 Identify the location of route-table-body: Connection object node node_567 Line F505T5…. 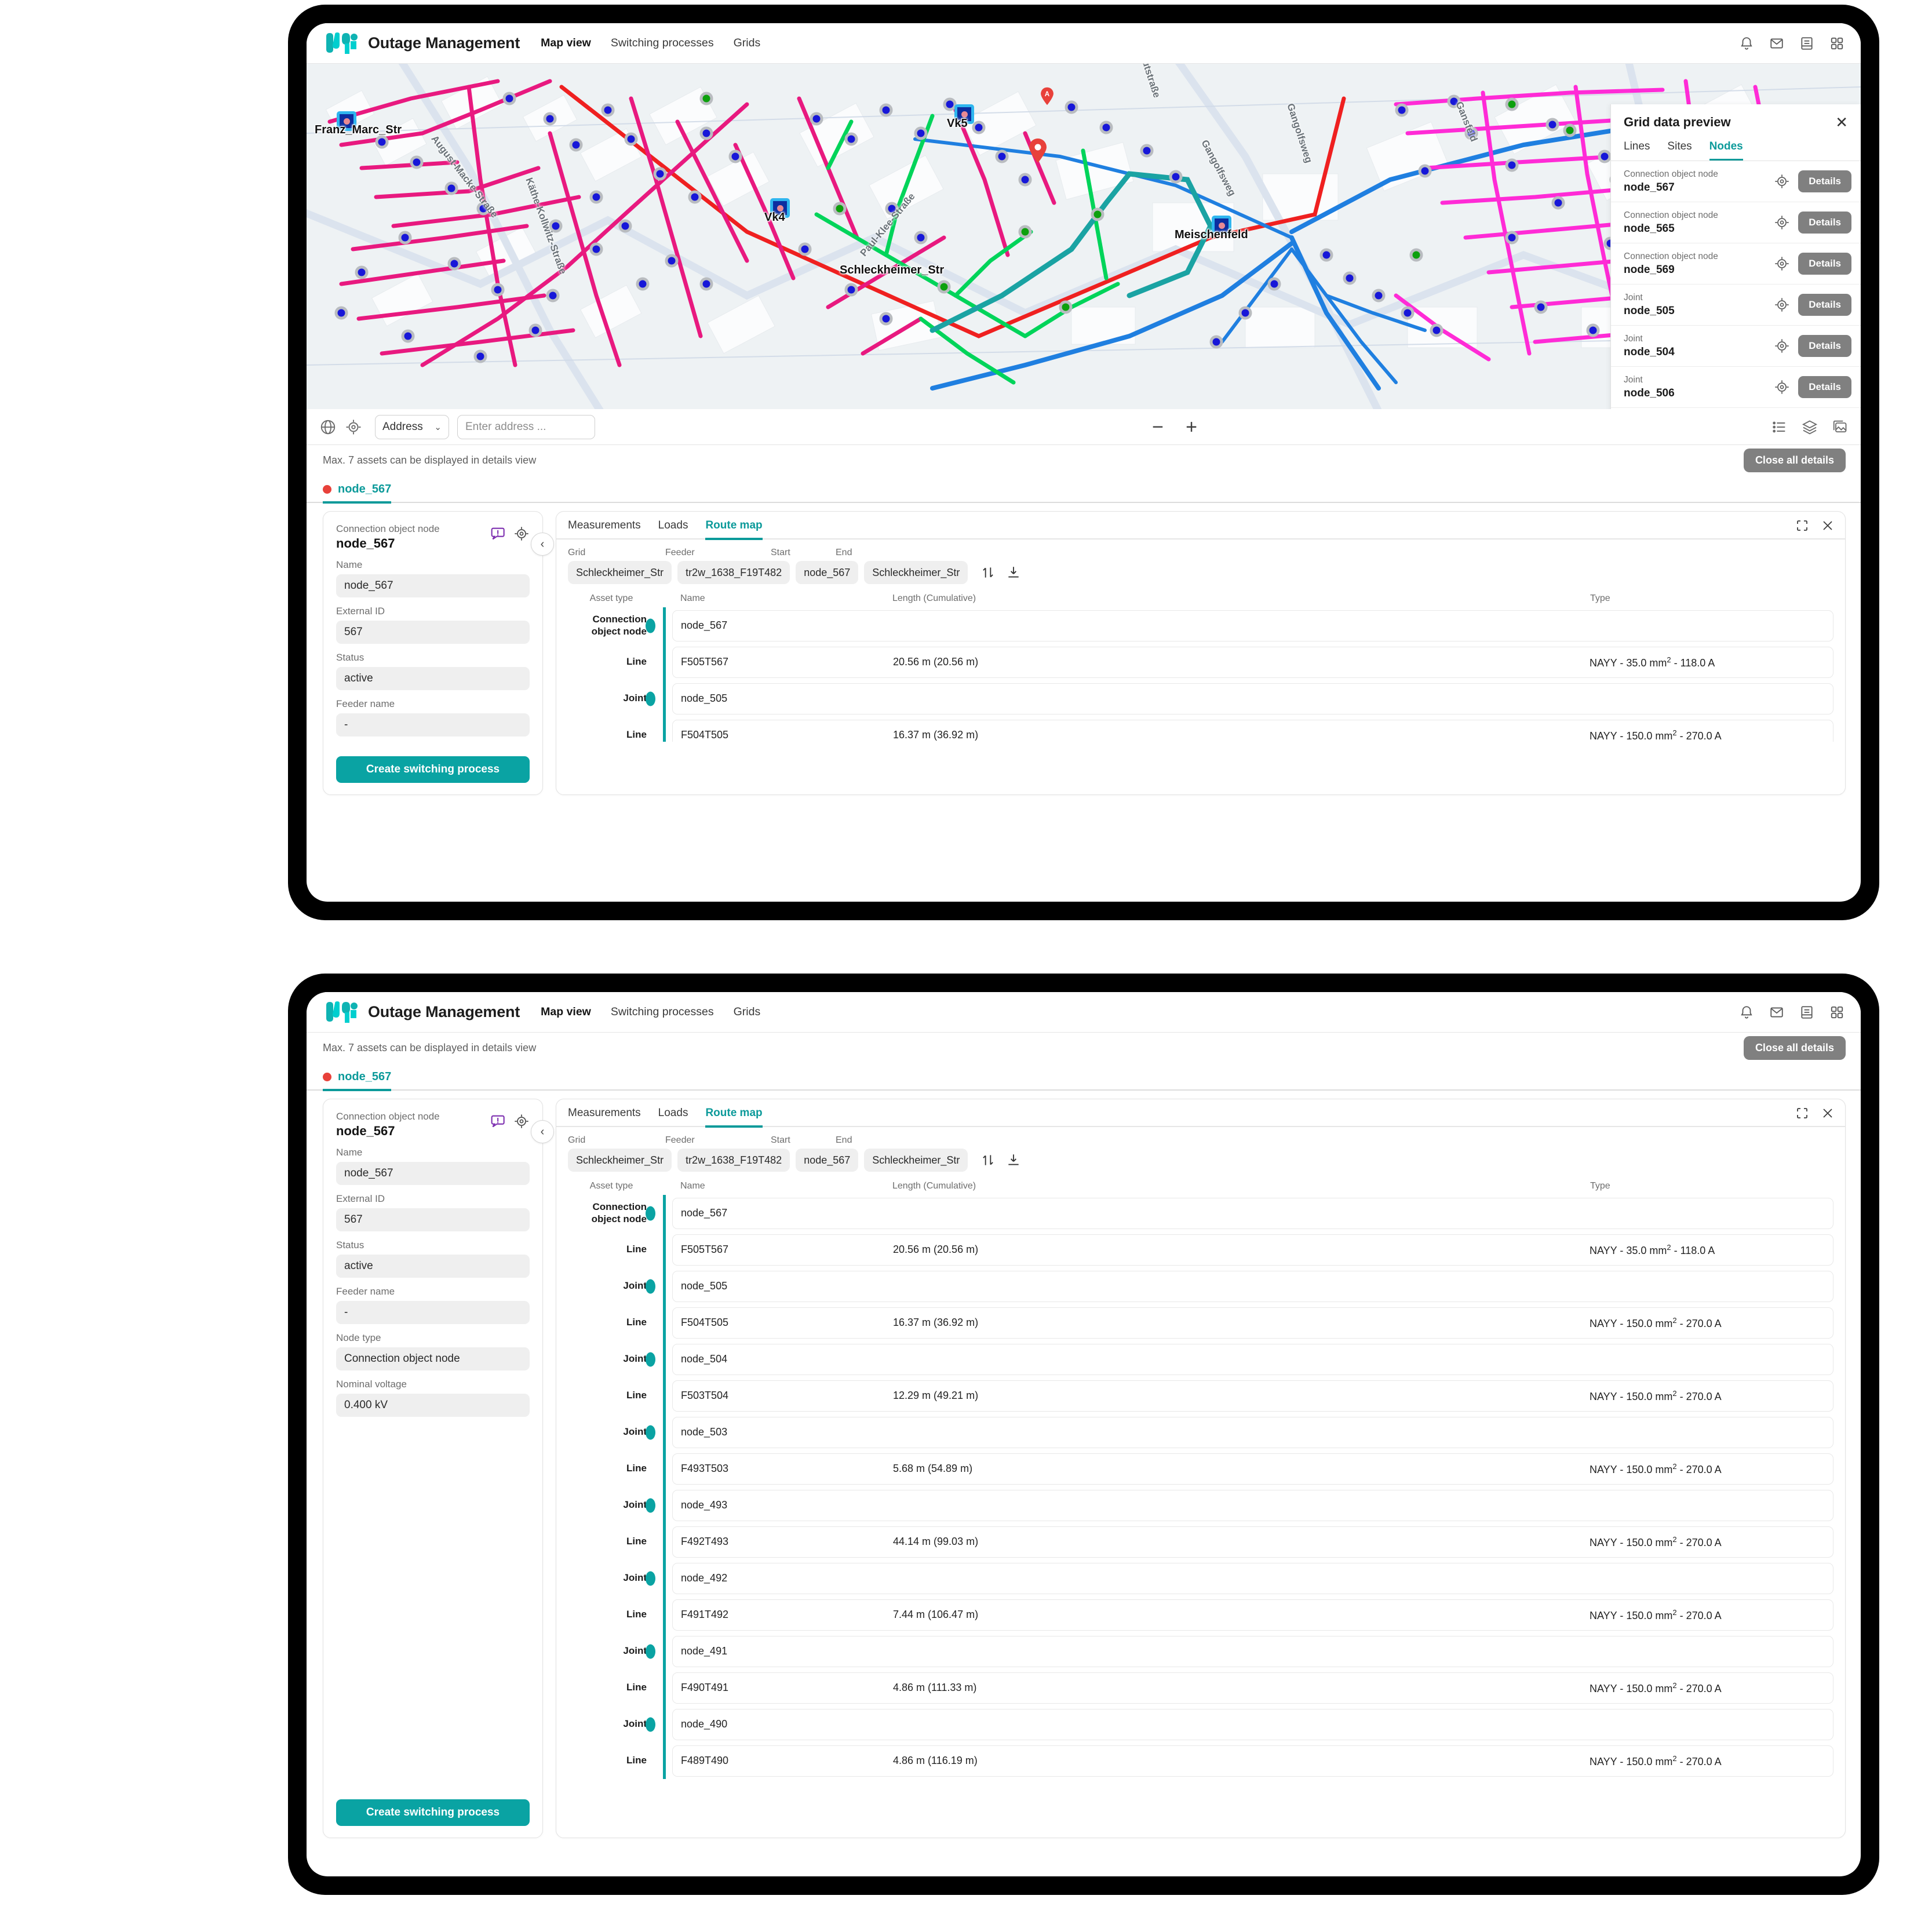
(1200, 674).